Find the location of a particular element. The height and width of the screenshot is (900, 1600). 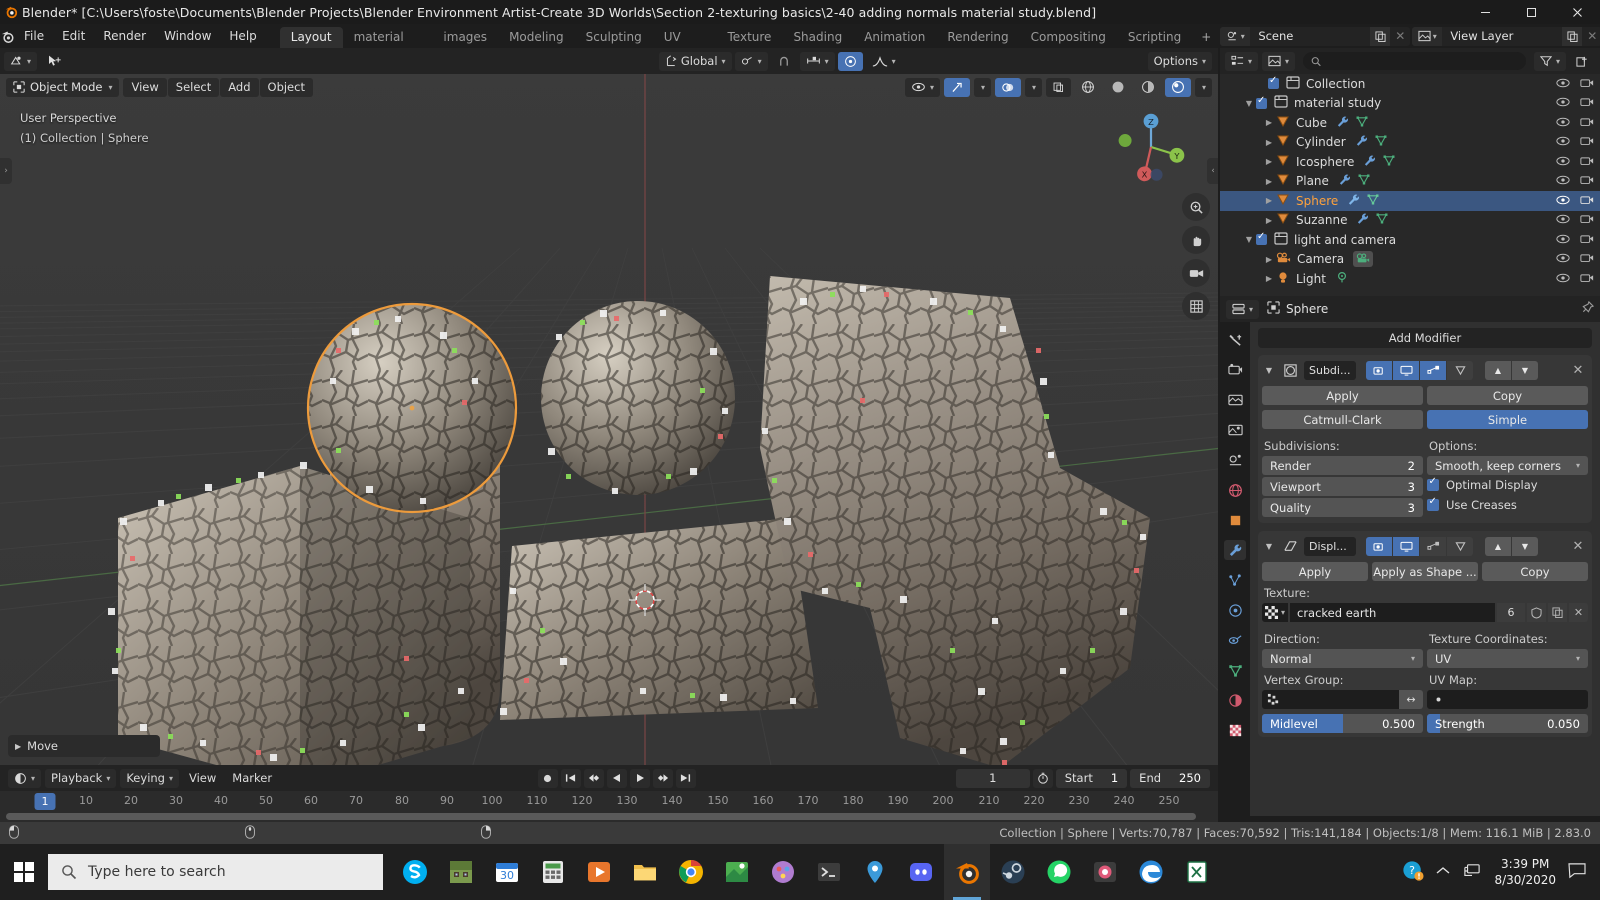

tab-output is located at coordinates (1235, 400).